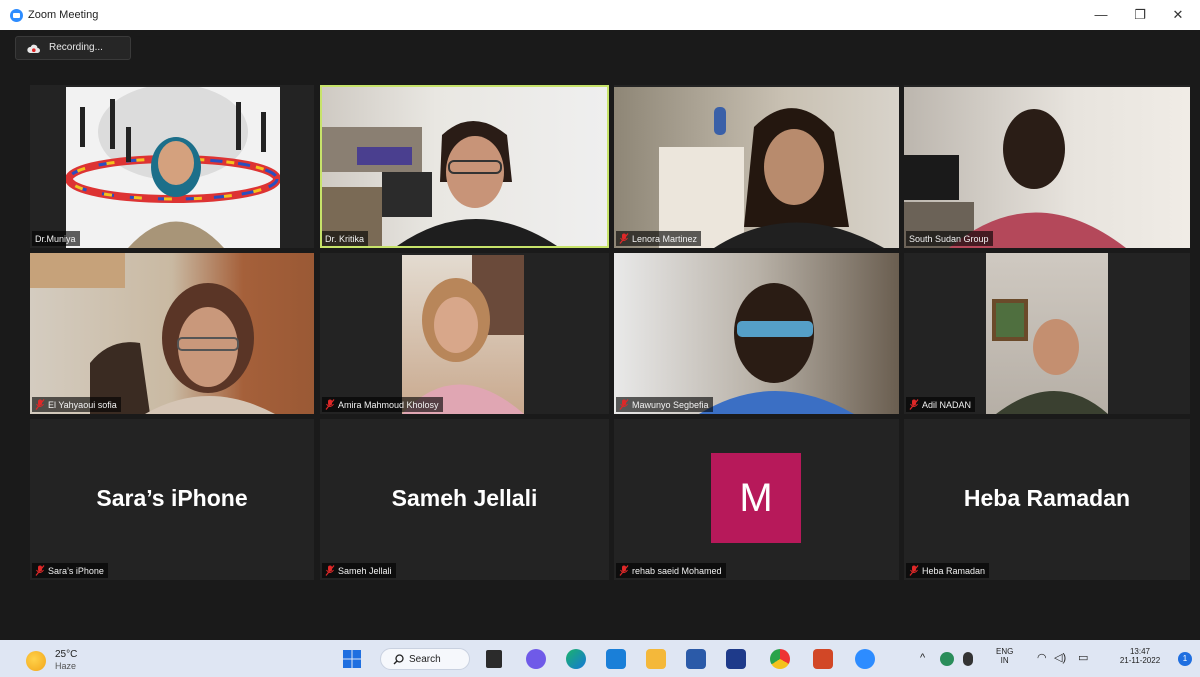 The width and height of the screenshot is (1200, 677). What do you see at coordinates (55, 238) in the screenshot?
I see `participant-name: Dr.Muniya` at bounding box center [55, 238].